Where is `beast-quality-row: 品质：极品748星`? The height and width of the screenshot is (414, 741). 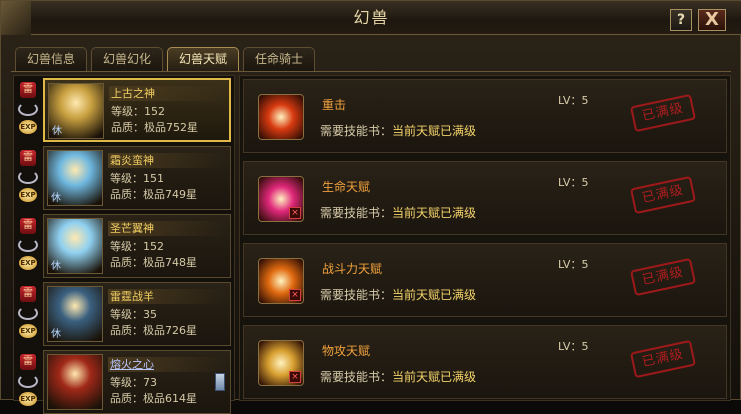 beast-quality-row: 品质：极品748星 is located at coordinates (153, 263).